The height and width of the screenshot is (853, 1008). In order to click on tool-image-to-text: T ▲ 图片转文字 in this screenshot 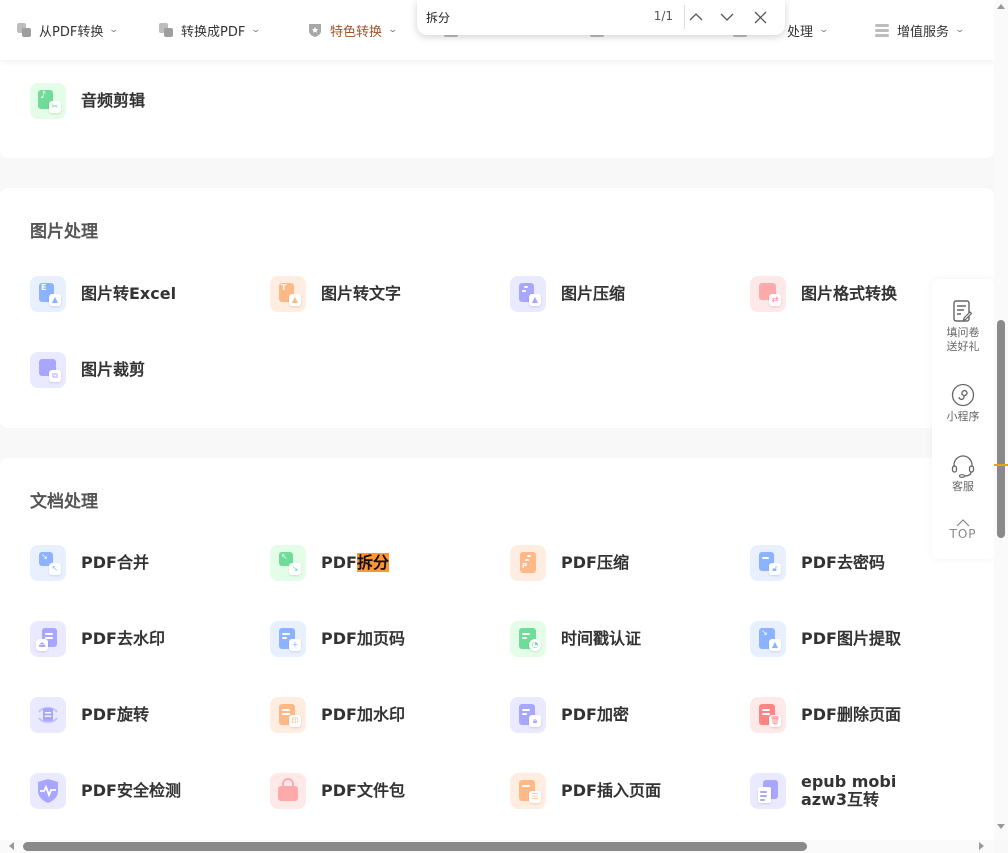, I will do `click(335, 294)`.